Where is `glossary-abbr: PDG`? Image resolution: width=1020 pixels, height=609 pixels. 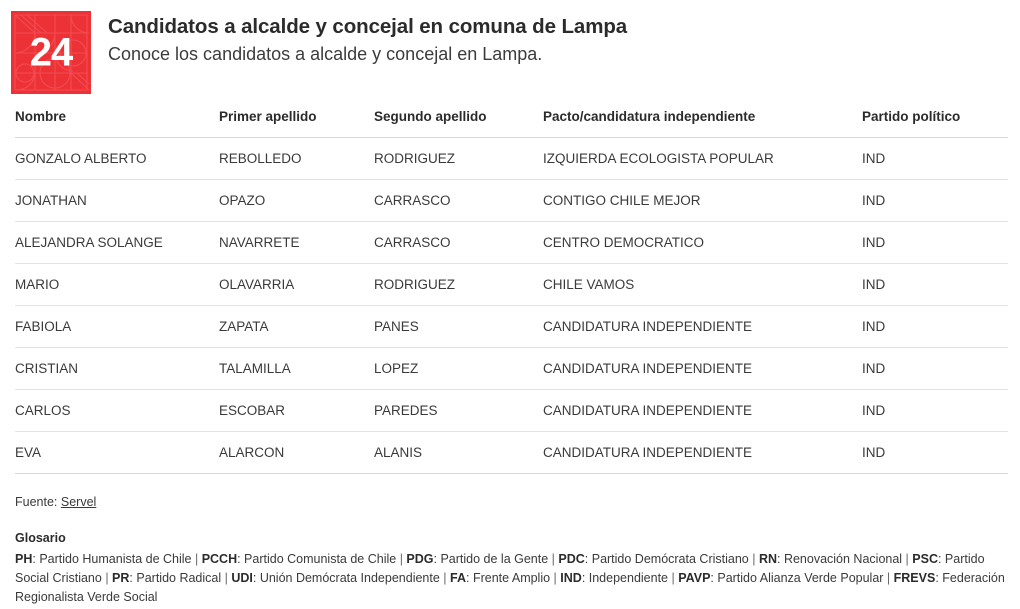 glossary-abbr: PDG is located at coordinates (420, 559).